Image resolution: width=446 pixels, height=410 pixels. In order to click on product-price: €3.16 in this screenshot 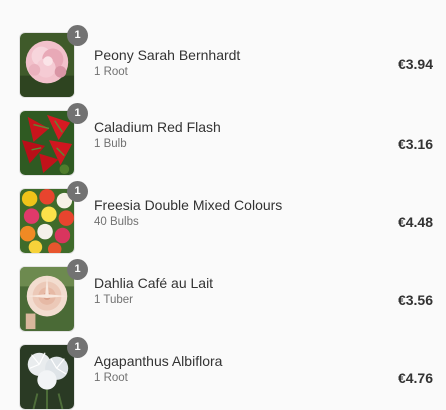, I will do `click(415, 144)`.